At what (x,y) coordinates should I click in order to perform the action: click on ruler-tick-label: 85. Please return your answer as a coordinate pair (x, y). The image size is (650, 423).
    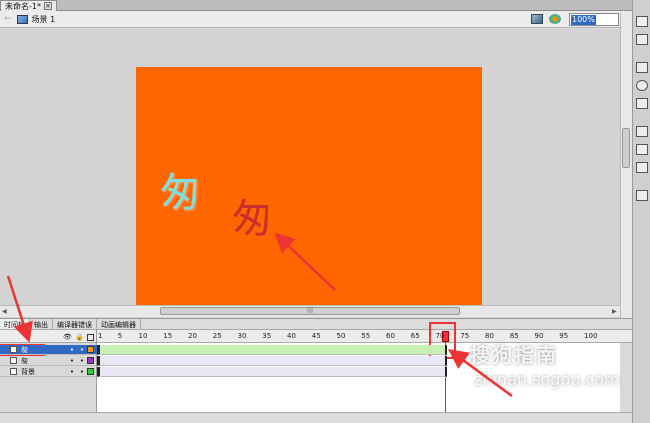
    Looking at the image, I should click on (514, 336).